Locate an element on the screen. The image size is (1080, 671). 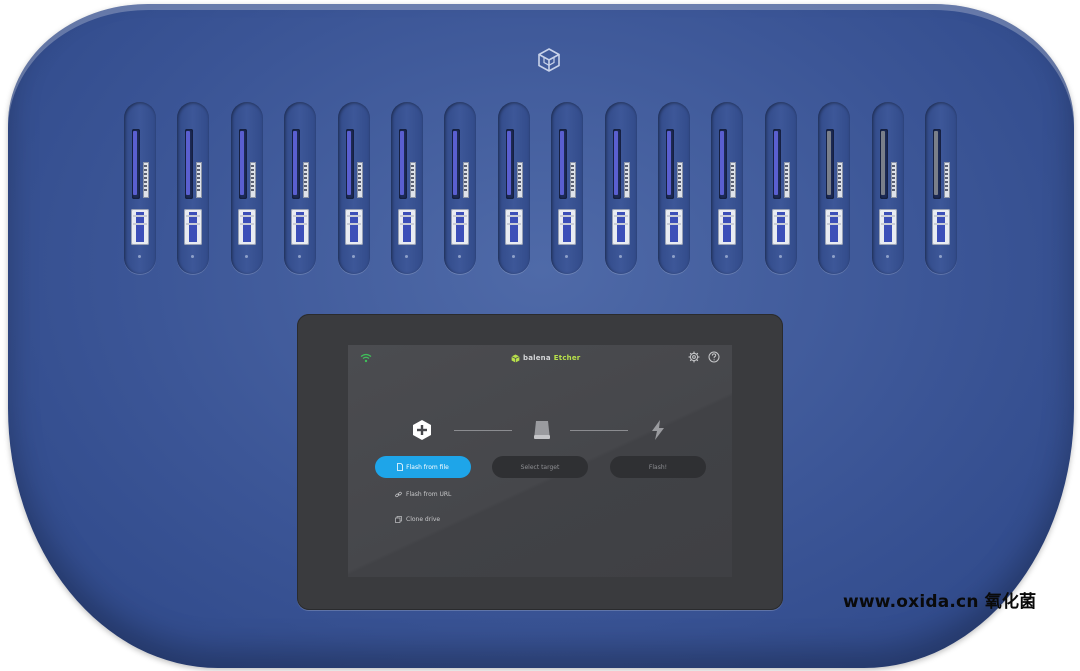
flash-from-file-button: Flash from file is located at coordinates (423, 467).